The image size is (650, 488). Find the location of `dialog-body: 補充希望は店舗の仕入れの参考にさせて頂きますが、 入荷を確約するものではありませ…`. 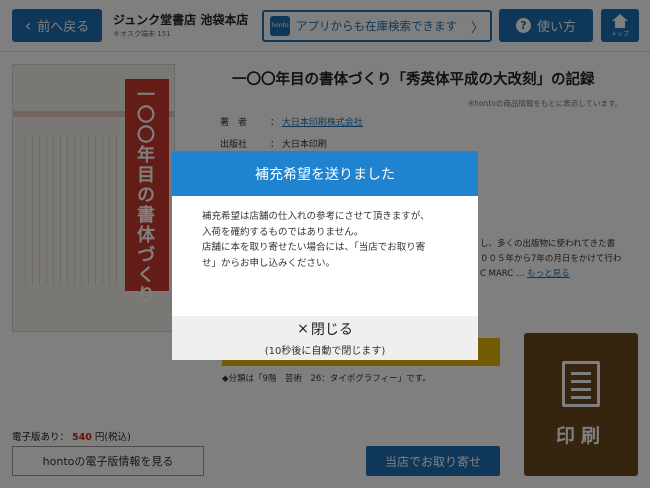

dialog-body: 補充希望は店舗の仕入れの参考にさせて頂きますが、 入荷を確約するものではありませ… is located at coordinates (325, 233).